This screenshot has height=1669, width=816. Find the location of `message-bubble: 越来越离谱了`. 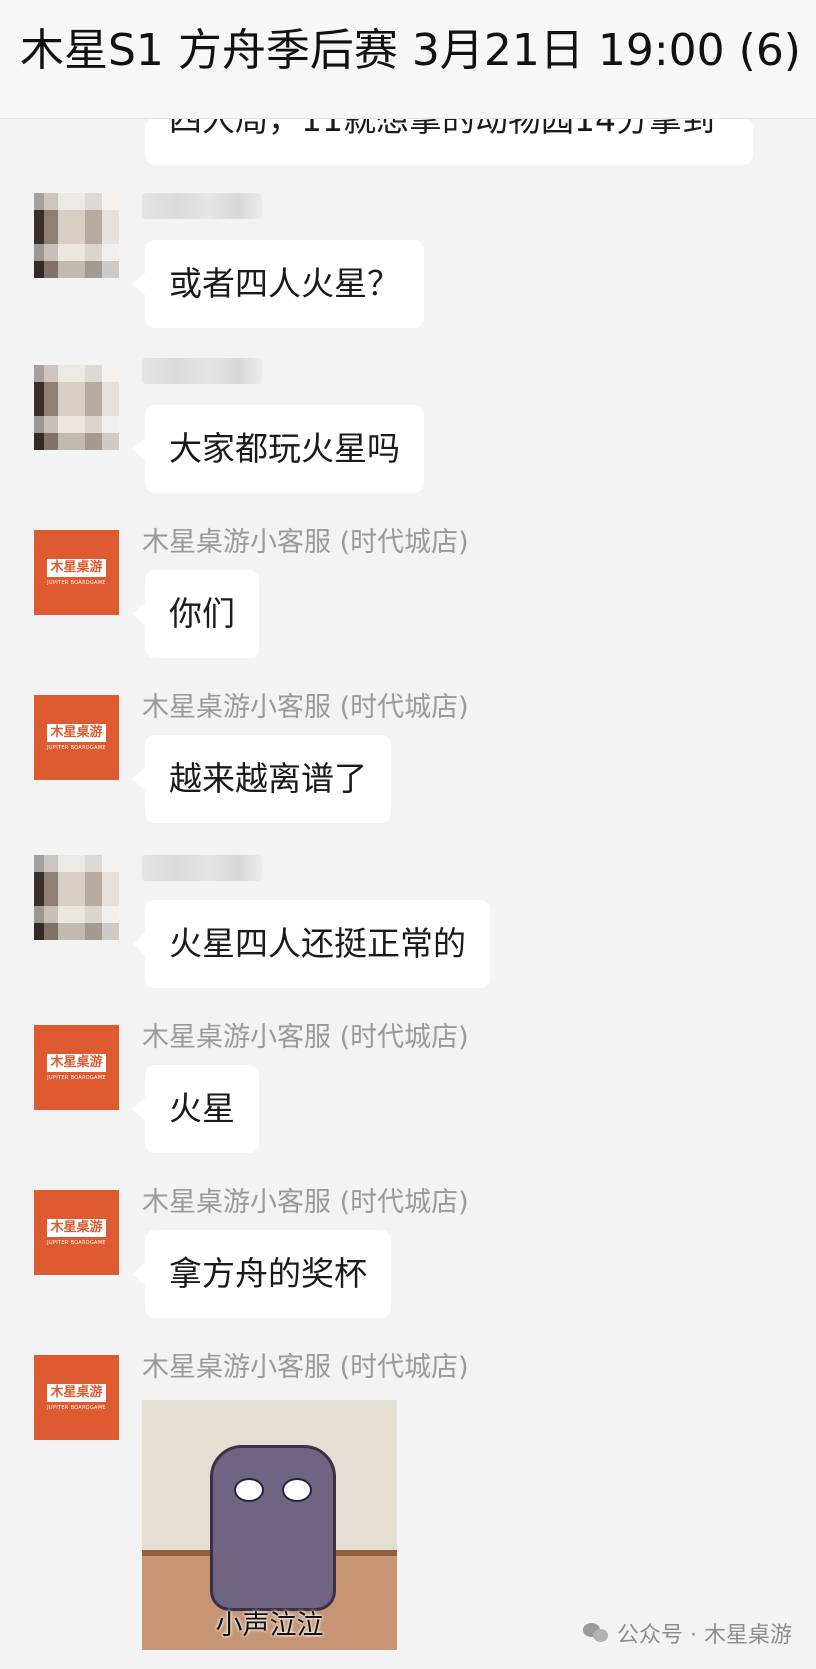

message-bubble: 越来越离谱了 is located at coordinates (261, 779).